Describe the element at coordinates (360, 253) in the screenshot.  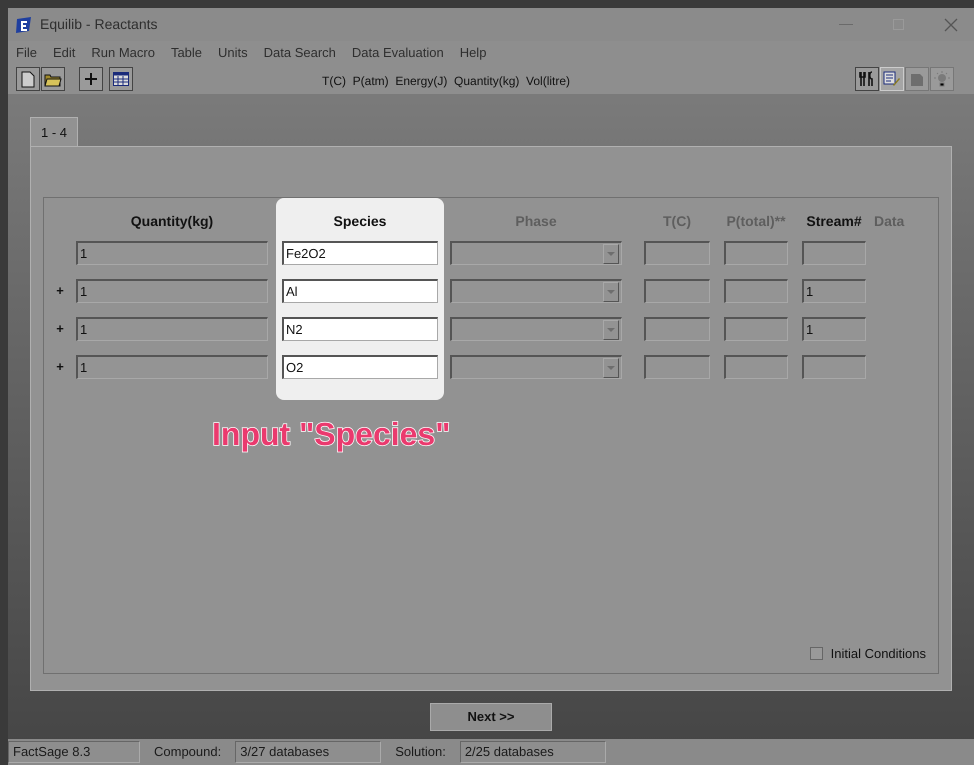
I see `species-field: Fe2O2` at that location.